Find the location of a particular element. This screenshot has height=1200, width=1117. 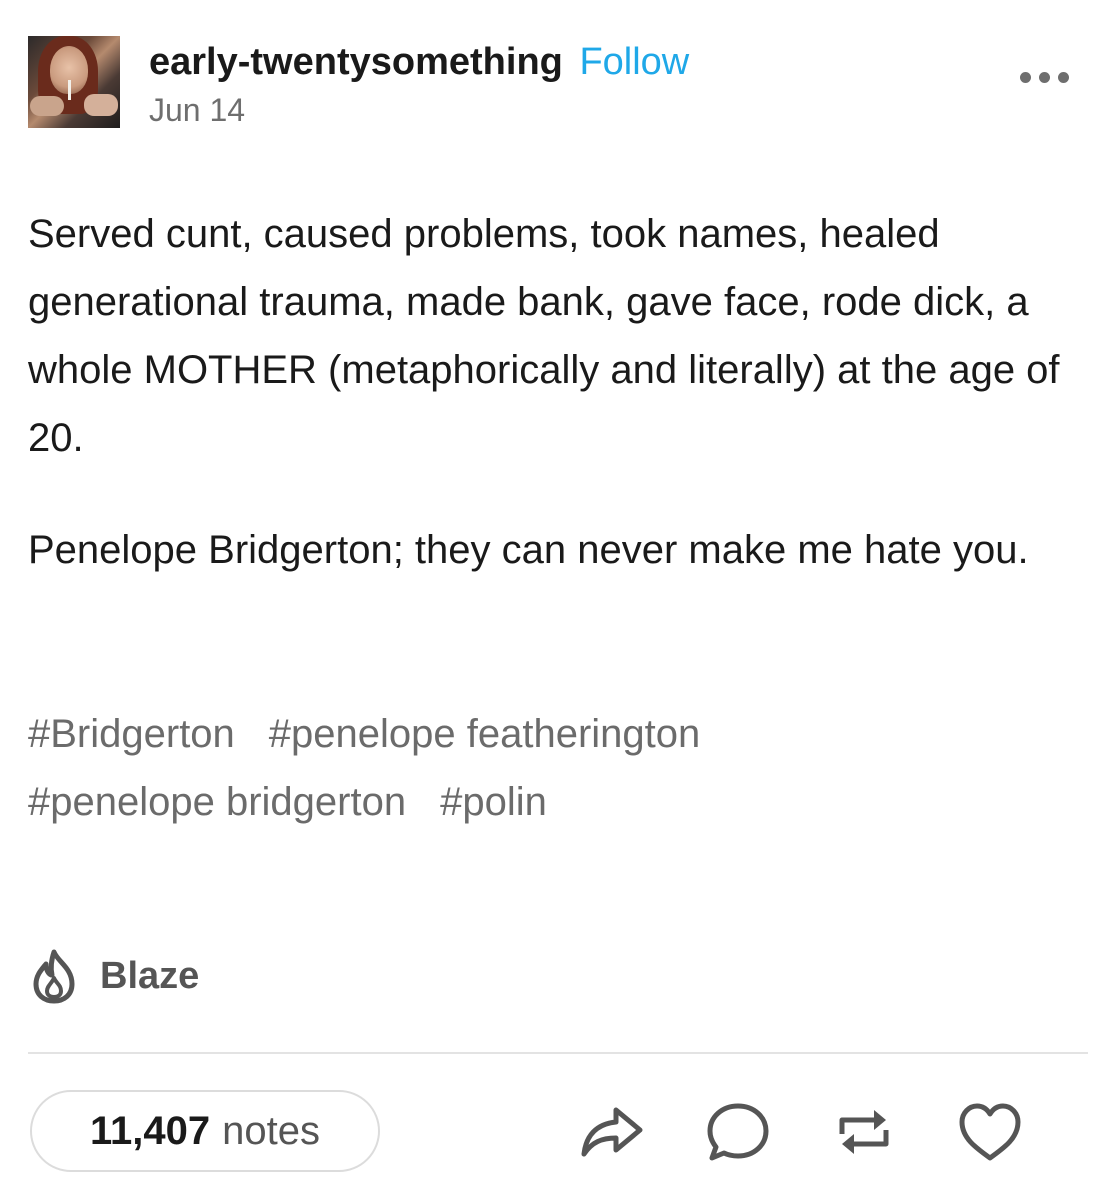

name-row: early-twentysomething Follow is located at coordinates (419, 62).